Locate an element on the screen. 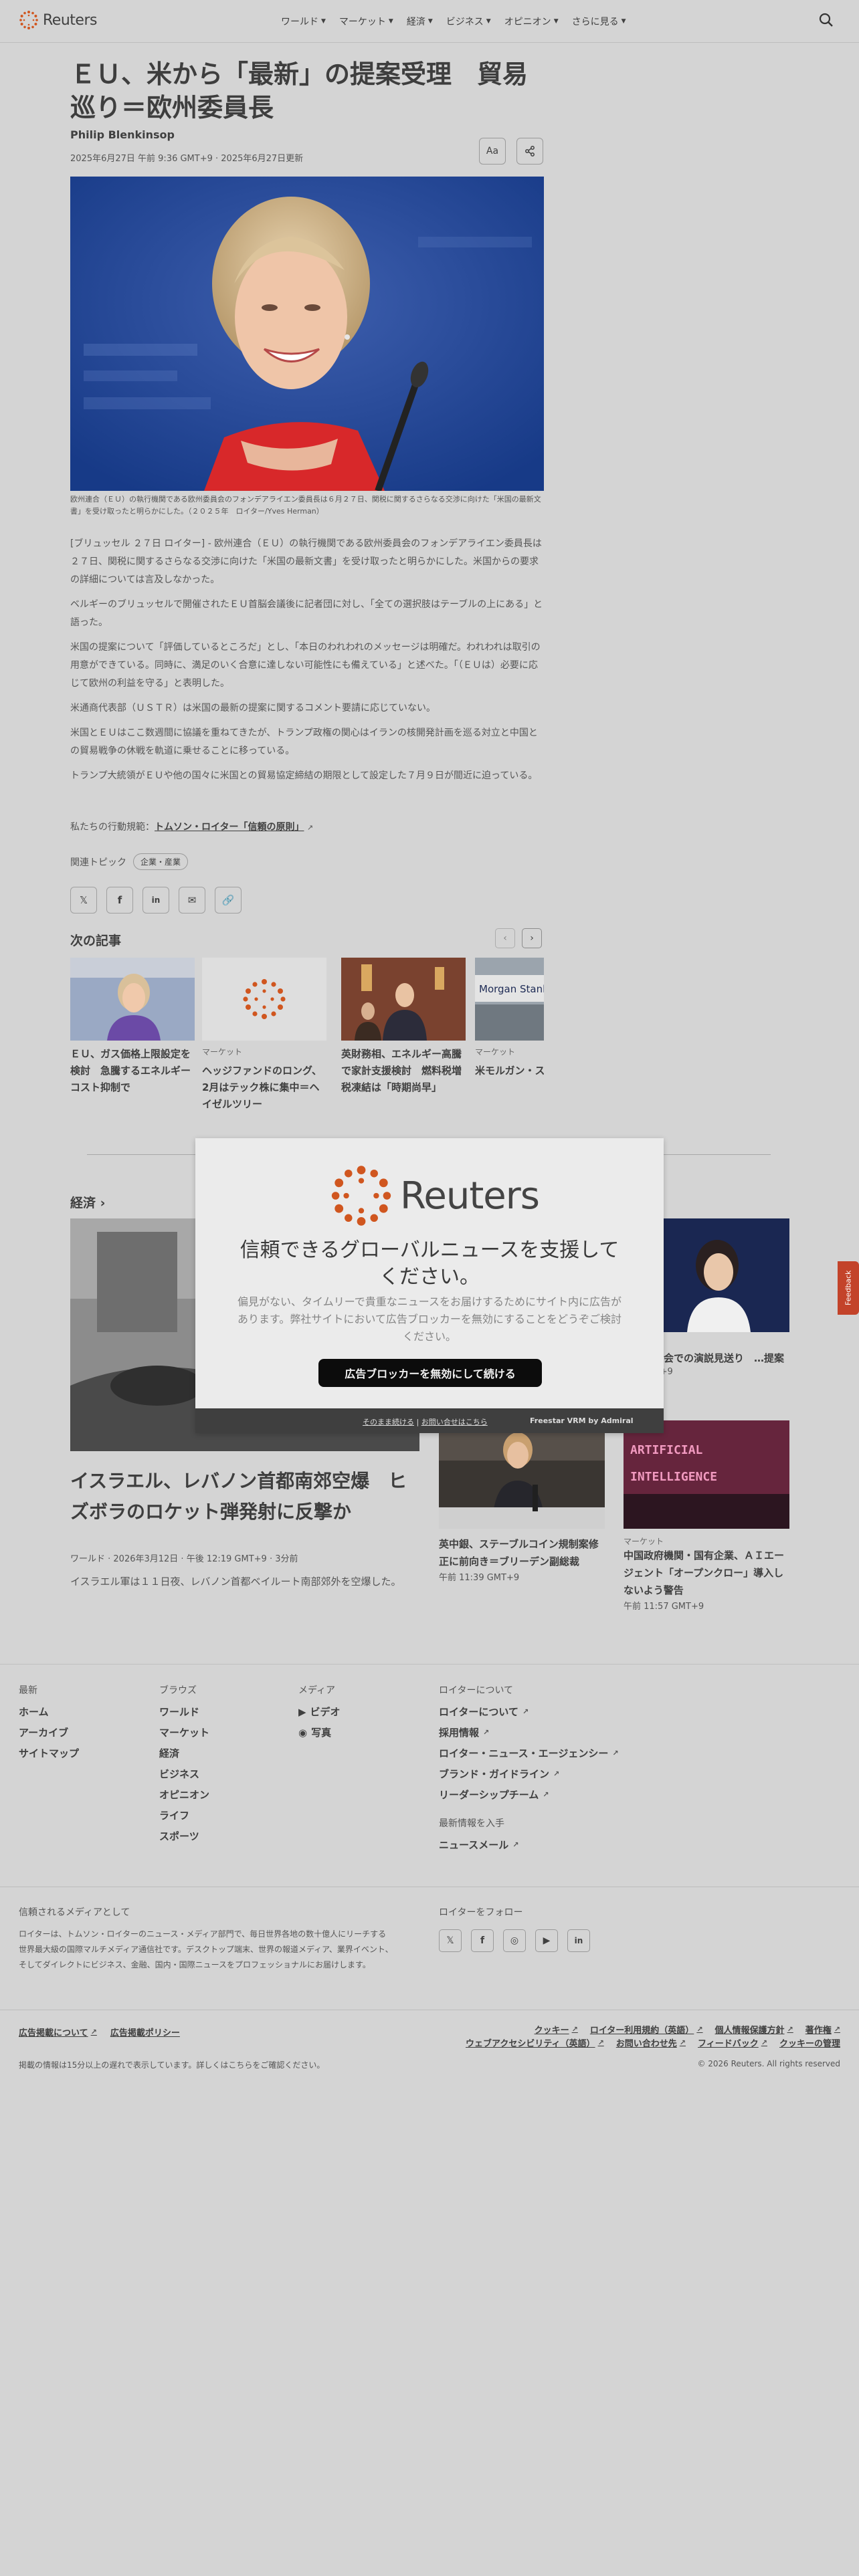 The width and height of the screenshot is (859, 2576). next-article-card: マーケット ヘッジファンドのロング、2月はテック株に集中＝ヘイゼルツリー is located at coordinates (264, 1036).